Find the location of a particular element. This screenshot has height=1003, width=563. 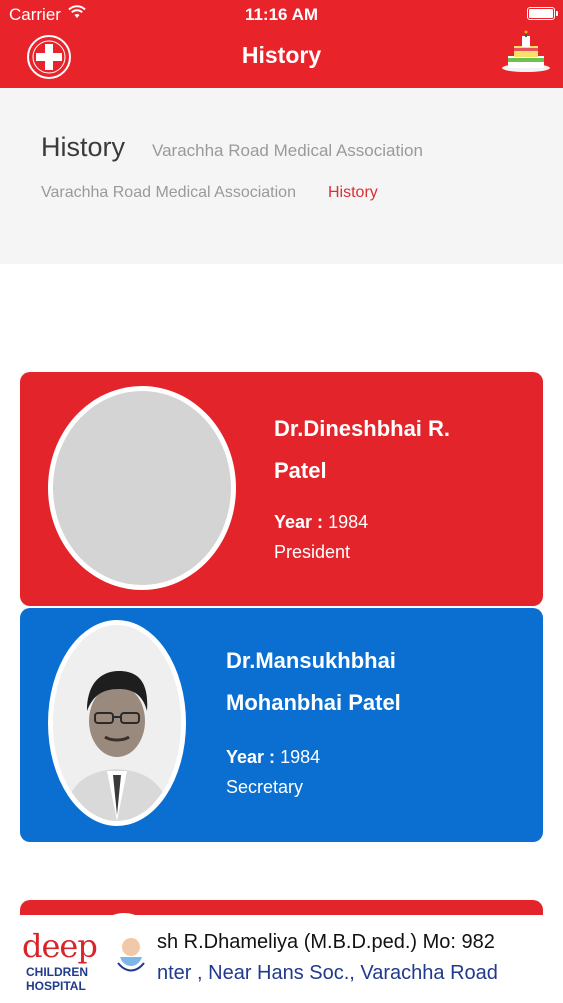

status-time: 11:16 AM is located at coordinates (281, 14).